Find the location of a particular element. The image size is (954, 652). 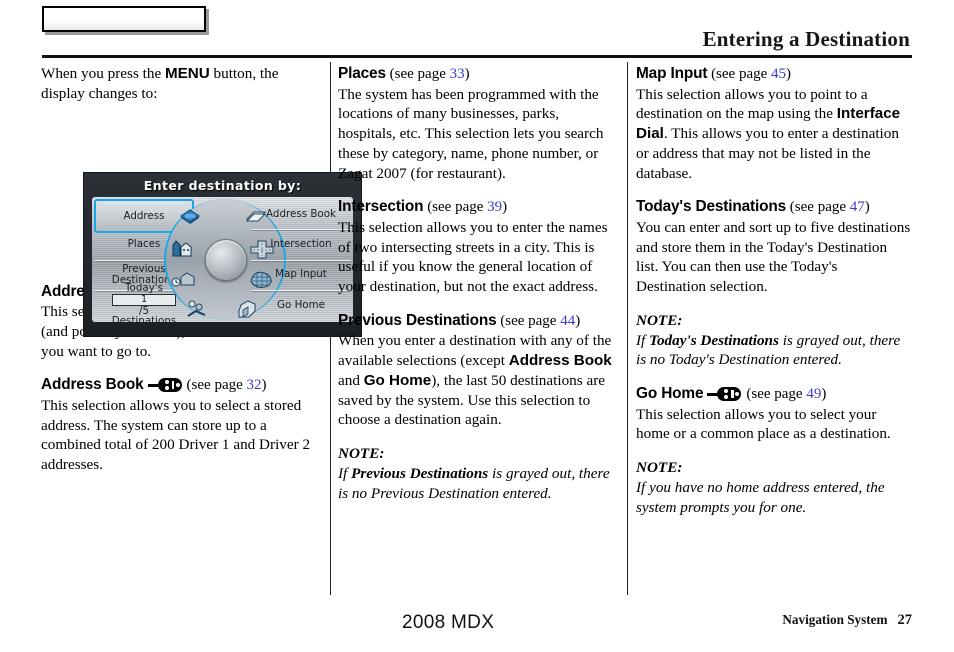

note-1-text-1: If is located at coordinates (643, 340).